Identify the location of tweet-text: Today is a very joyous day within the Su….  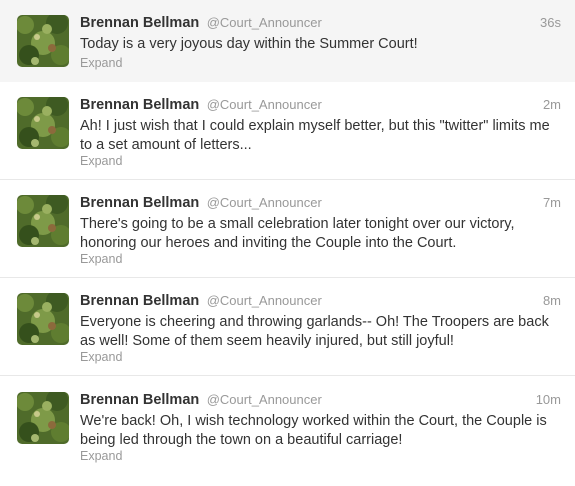
(249, 44).